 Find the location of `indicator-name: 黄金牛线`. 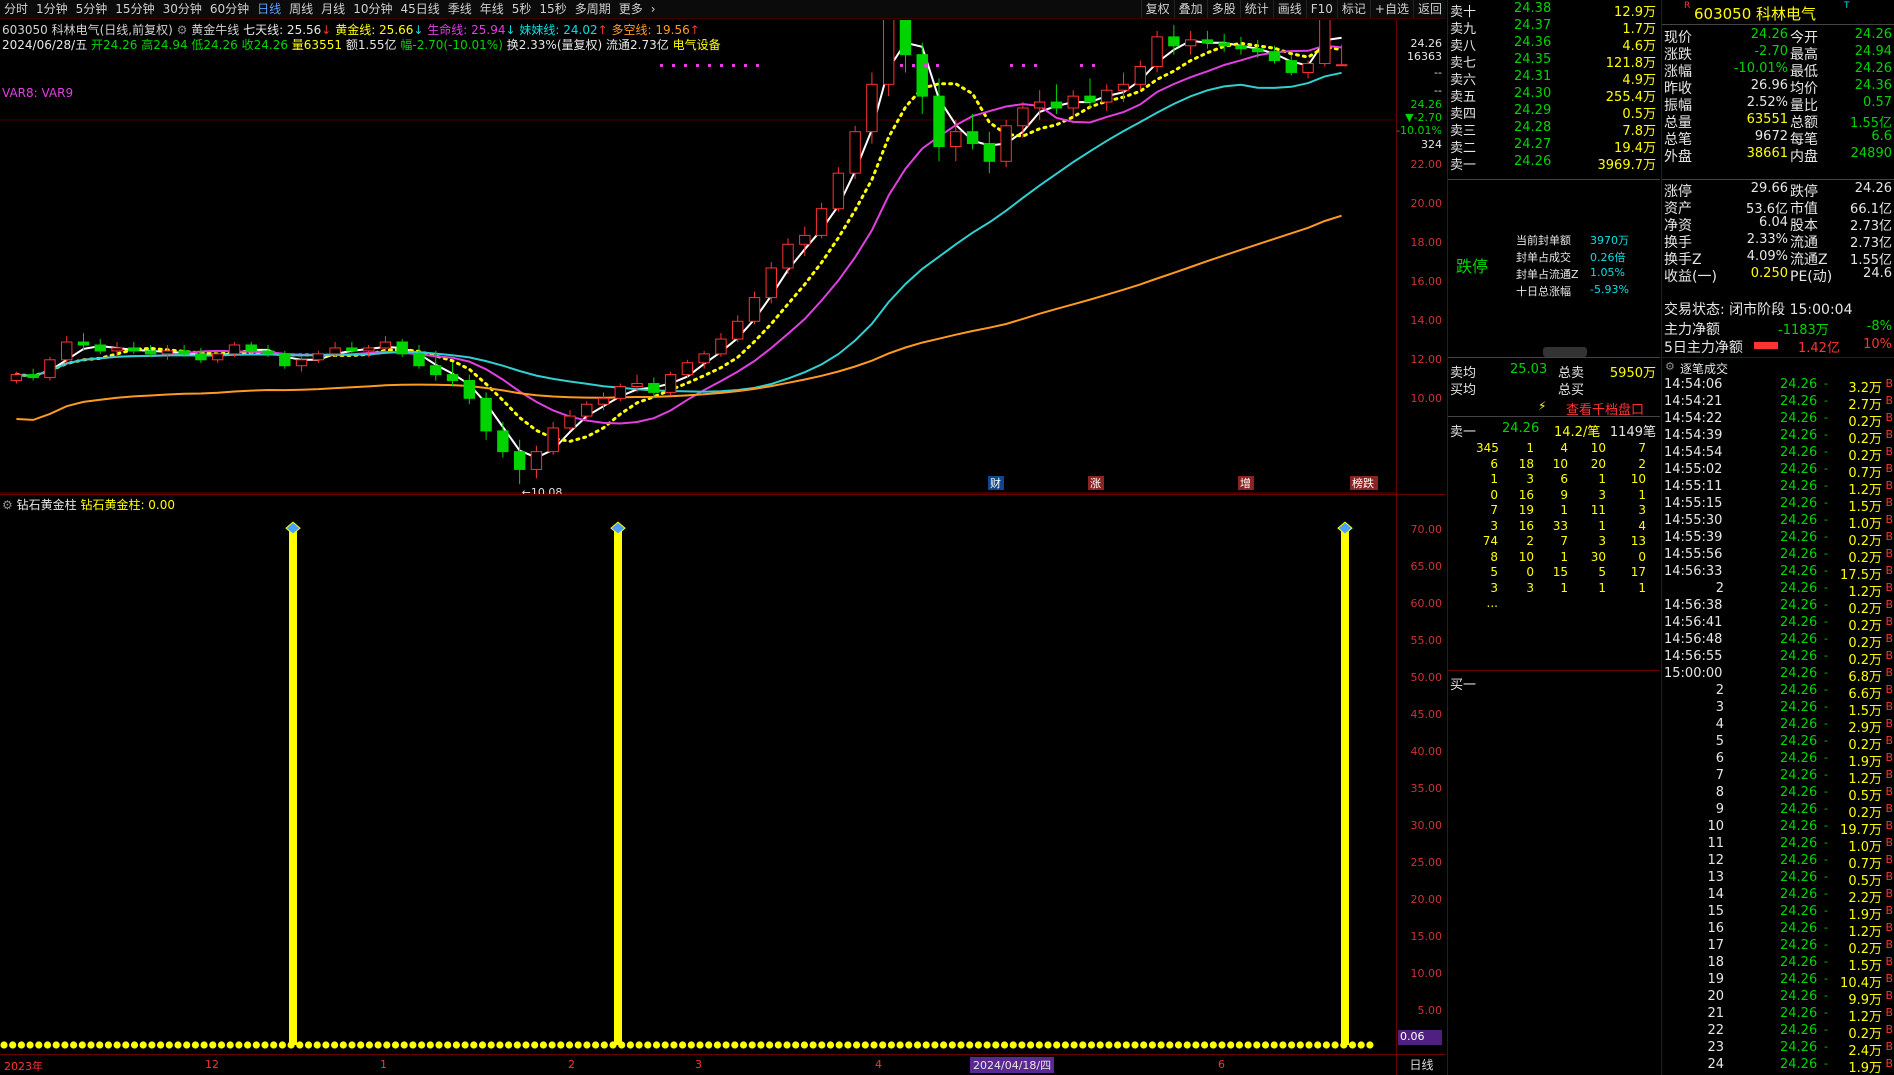

indicator-name: 黄金牛线 is located at coordinates (215, 30).